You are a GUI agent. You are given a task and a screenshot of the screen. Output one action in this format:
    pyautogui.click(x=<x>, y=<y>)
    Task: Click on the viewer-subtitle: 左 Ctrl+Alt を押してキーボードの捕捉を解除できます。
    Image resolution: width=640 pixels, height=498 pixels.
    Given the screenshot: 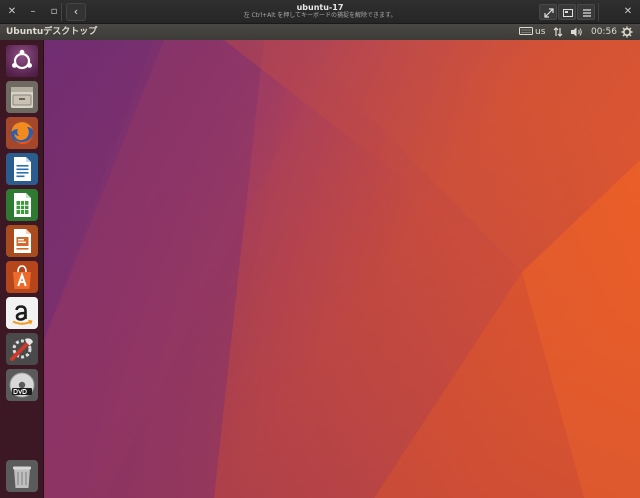 What is the action you would take?
    pyautogui.click(x=320, y=15)
    